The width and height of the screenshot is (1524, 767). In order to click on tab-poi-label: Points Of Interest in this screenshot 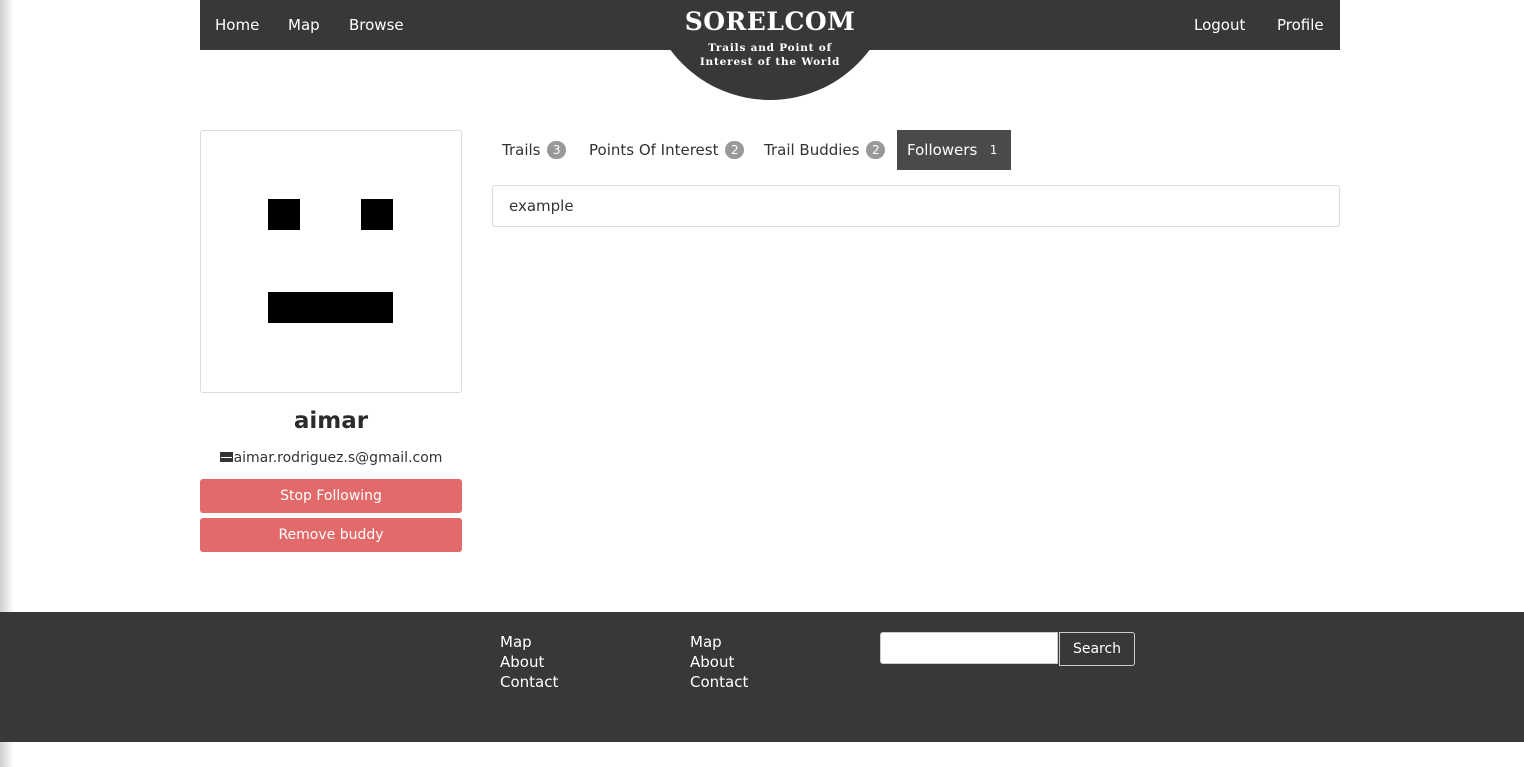, I will do `click(654, 150)`.